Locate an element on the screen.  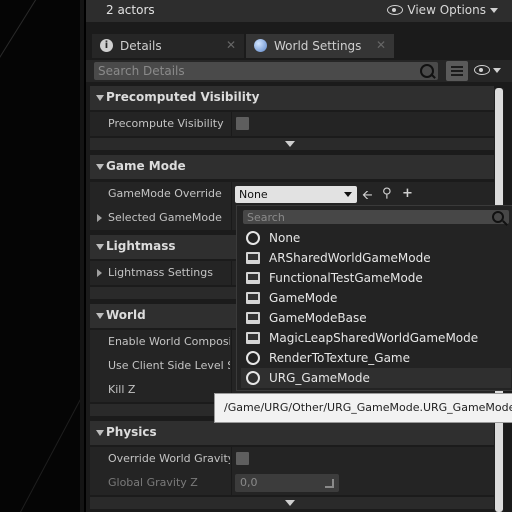
globe-icon is located at coordinates (260, 45).